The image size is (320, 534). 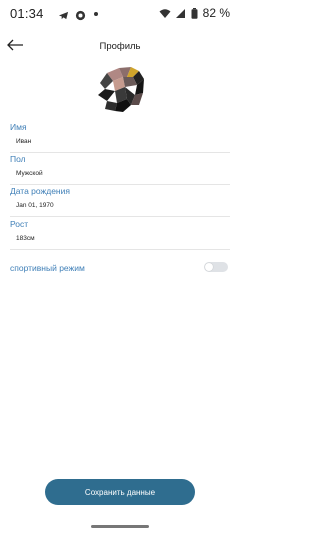 I want to click on telegram-icon, so click(x=63, y=14).